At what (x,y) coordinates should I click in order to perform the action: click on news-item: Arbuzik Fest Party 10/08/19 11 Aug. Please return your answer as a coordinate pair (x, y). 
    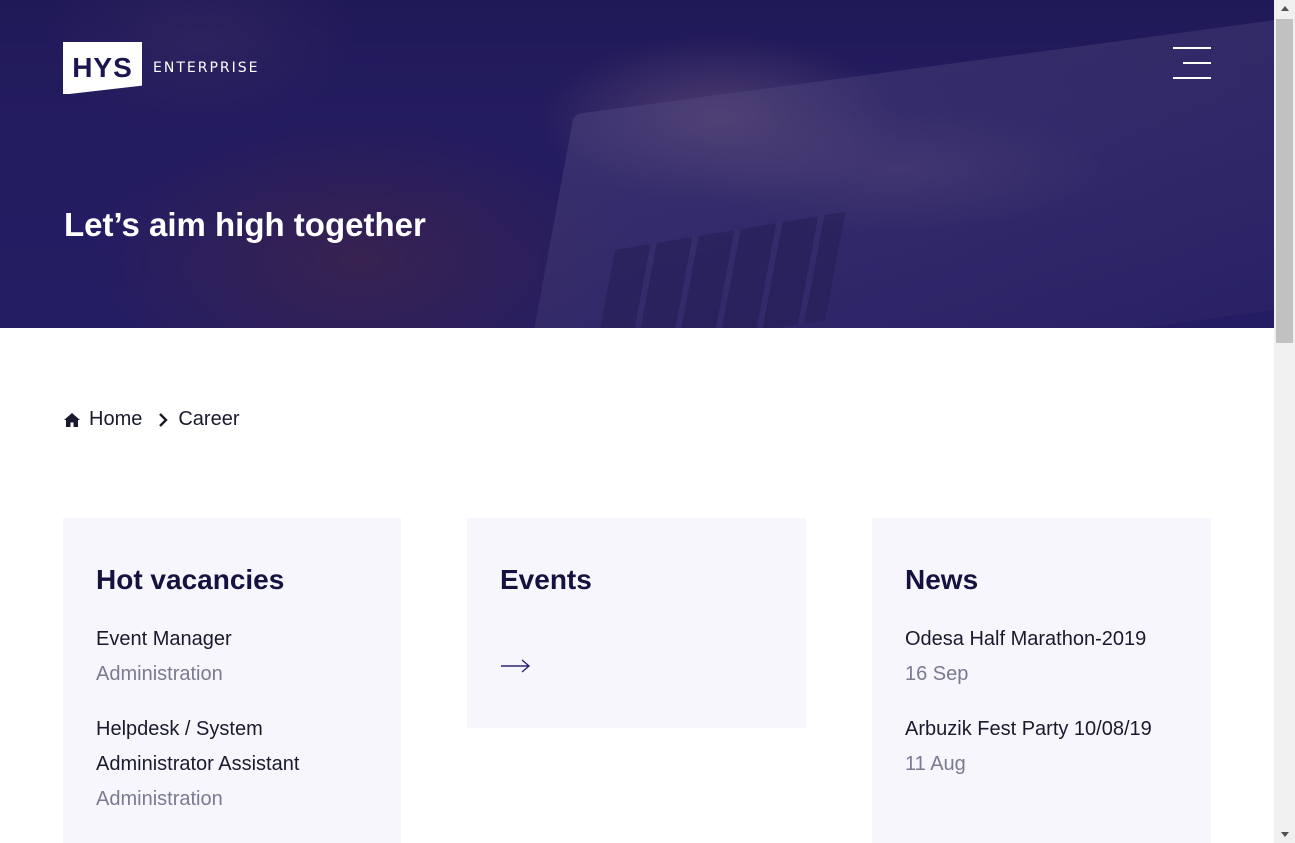
    Looking at the image, I should click on (1041, 747).